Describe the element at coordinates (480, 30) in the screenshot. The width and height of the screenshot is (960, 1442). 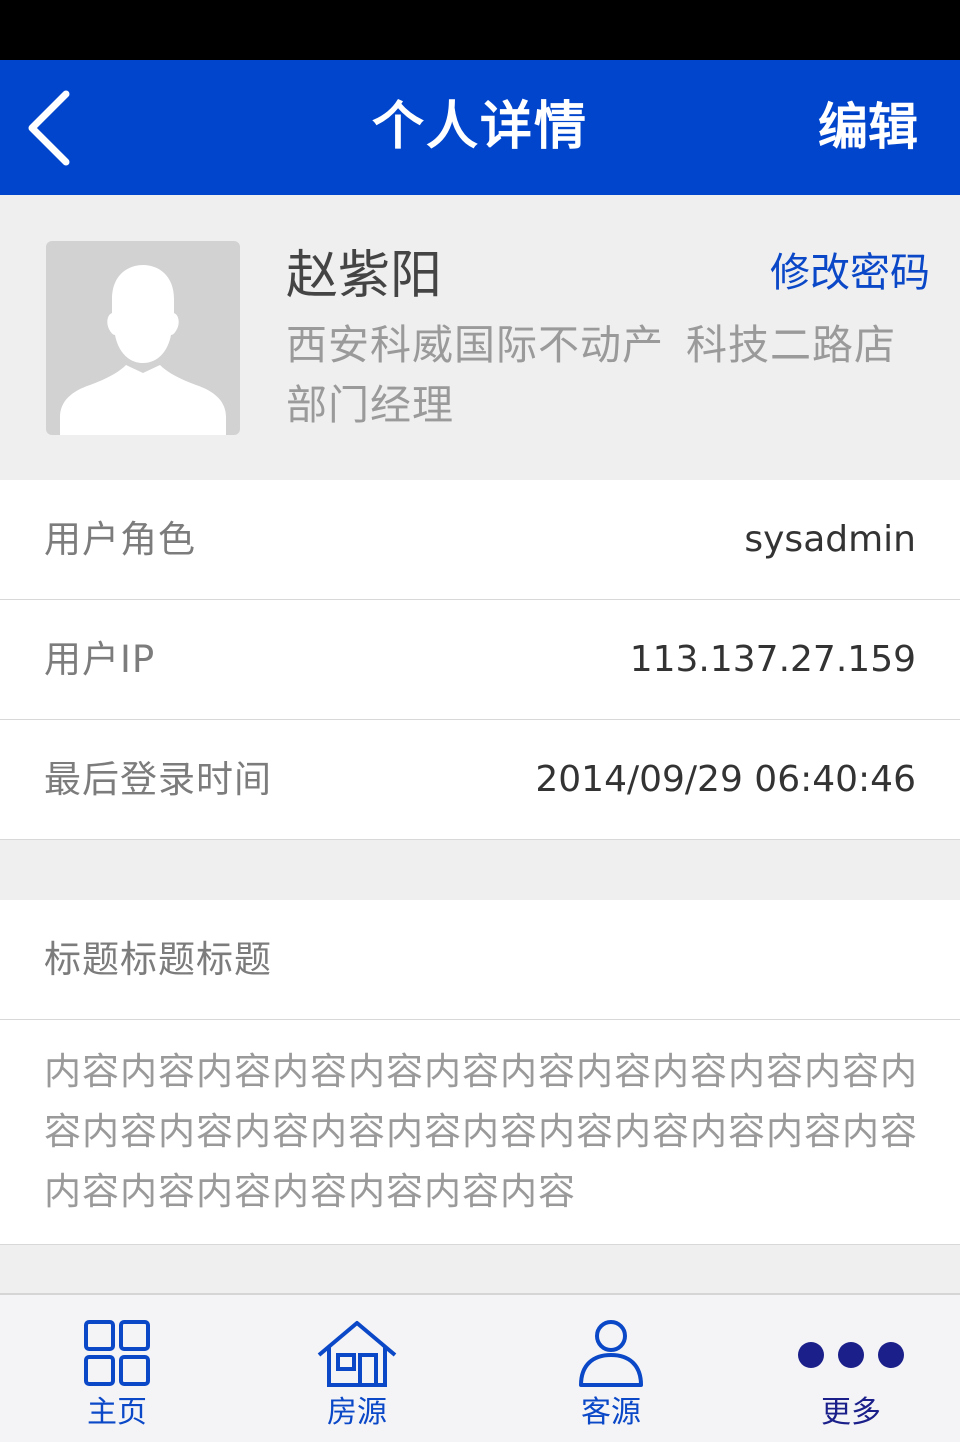
I see `status-bar` at that location.